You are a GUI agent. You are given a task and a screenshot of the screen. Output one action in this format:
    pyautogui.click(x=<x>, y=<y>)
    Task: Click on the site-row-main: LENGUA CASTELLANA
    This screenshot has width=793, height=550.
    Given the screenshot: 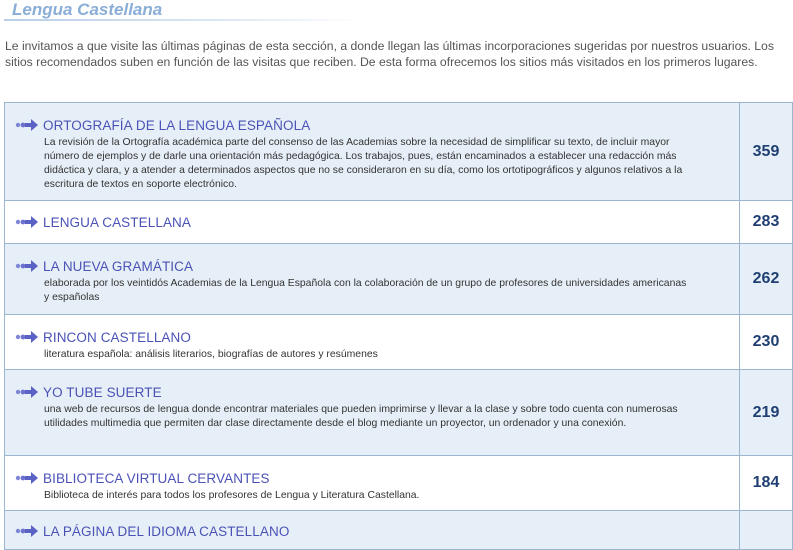 What is the action you would take?
    pyautogui.click(x=372, y=222)
    